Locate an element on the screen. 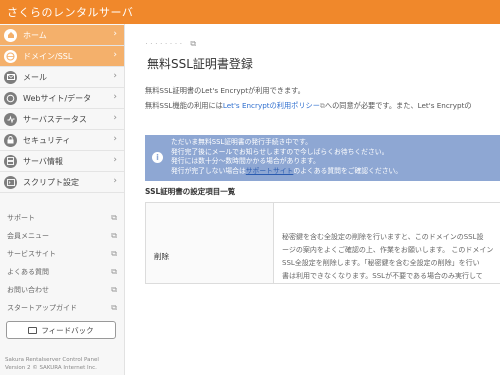 Image resolution: width=500 pixels, height=375 pixels. notice-line4-prefix: 発行が完了しない場合は is located at coordinates (208, 170).